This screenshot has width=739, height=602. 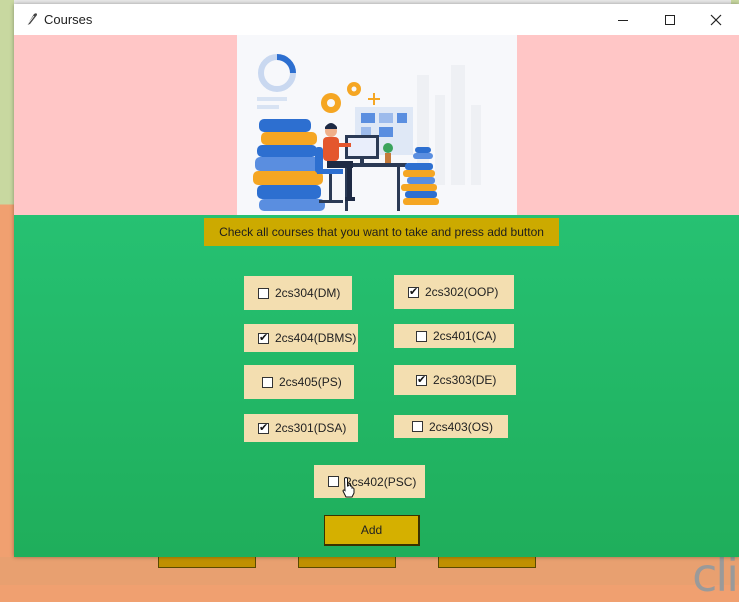 I want to click on course-label: 2cs301(DSA), so click(x=311, y=428).